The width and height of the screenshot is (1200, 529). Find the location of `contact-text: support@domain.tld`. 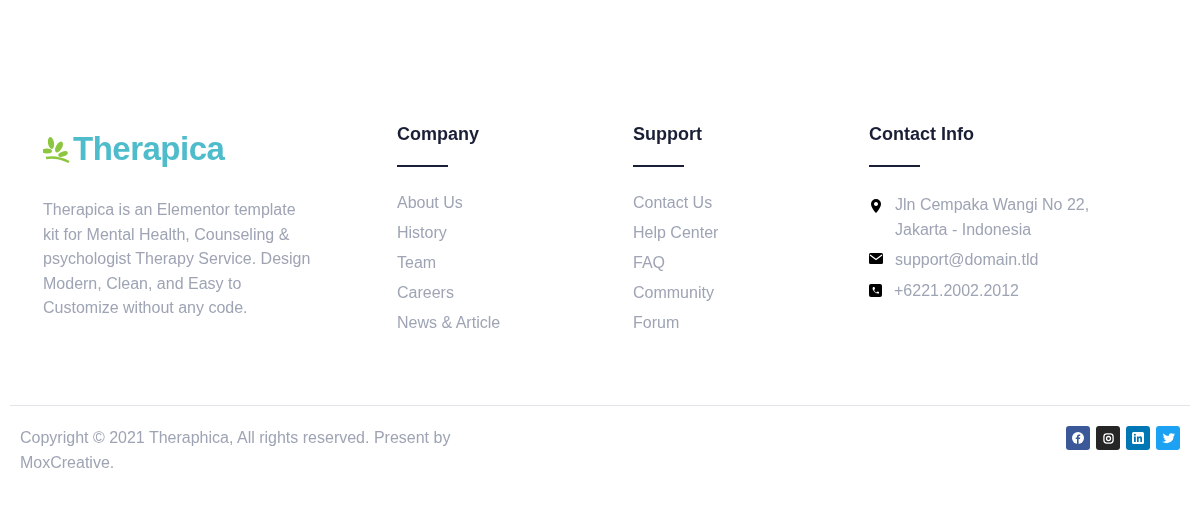

contact-text: support@domain.tld is located at coordinates (967, 260).